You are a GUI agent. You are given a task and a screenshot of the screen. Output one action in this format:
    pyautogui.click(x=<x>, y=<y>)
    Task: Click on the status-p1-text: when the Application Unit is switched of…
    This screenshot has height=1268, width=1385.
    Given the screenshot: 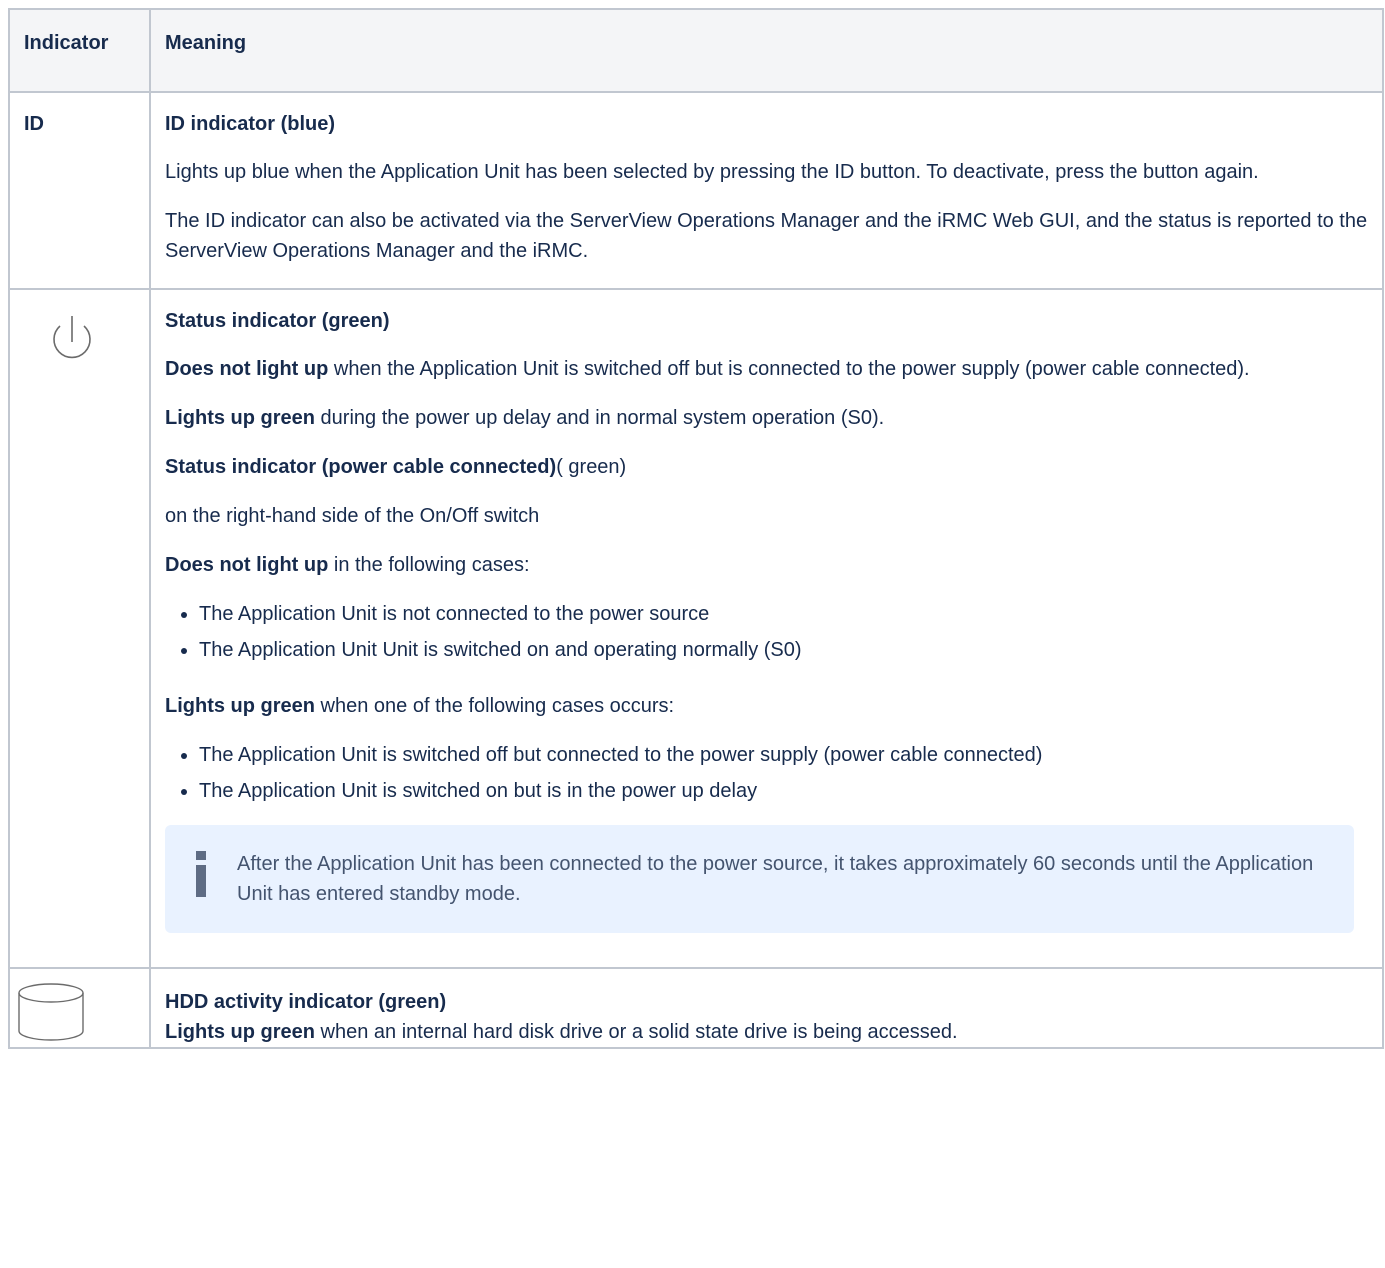 What is the action you would take?
    pyautogui.click(x=789, y=369)
    